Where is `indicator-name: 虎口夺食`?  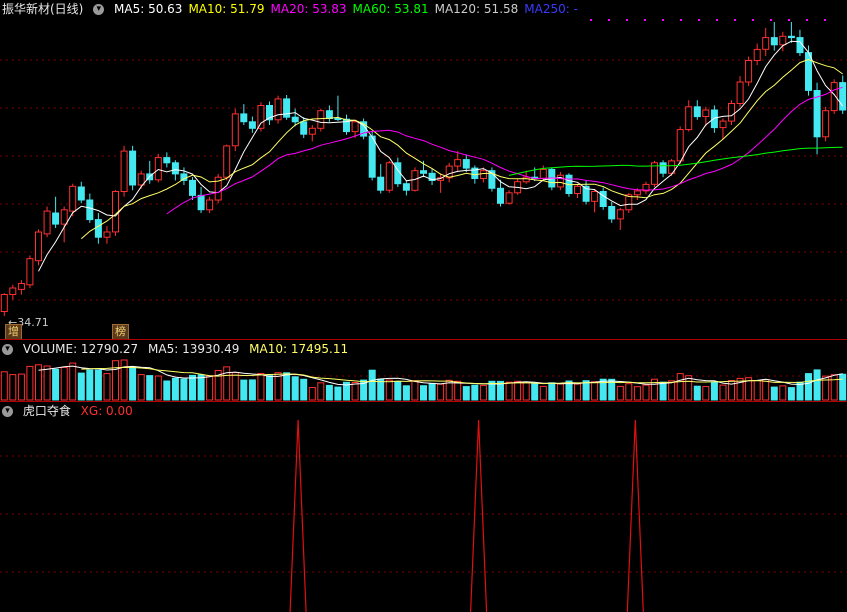 indicator-name: 虎口夺食 is located at coordinates (46, 411).